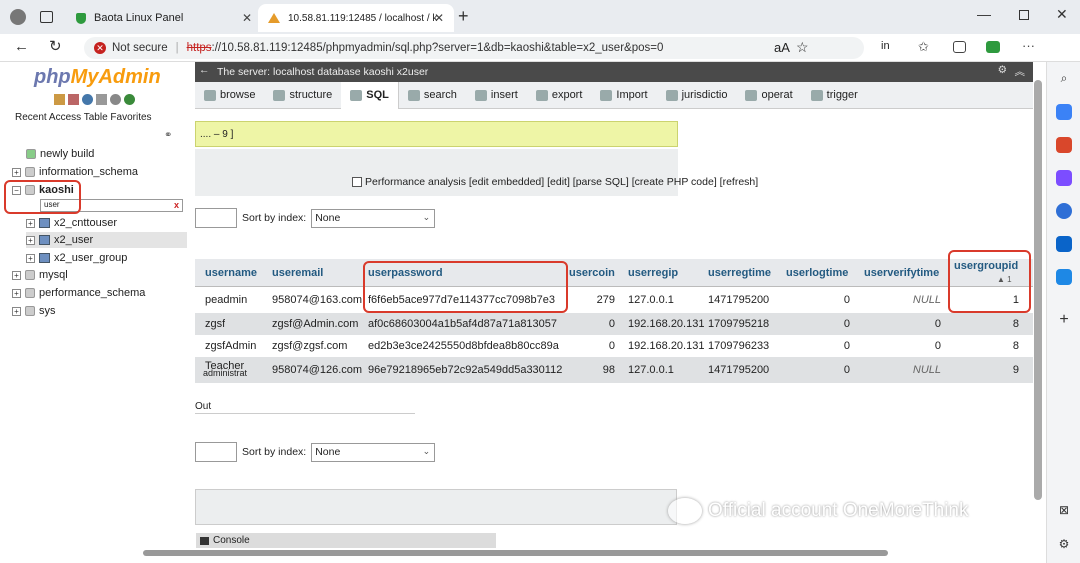 Image resolution: width=1080 pixels, height=563 pixels. What do you see at coordinates (592, 370) in the screenshot?
I see `cell-usercoin: 98` at bounding box center [592, 370].